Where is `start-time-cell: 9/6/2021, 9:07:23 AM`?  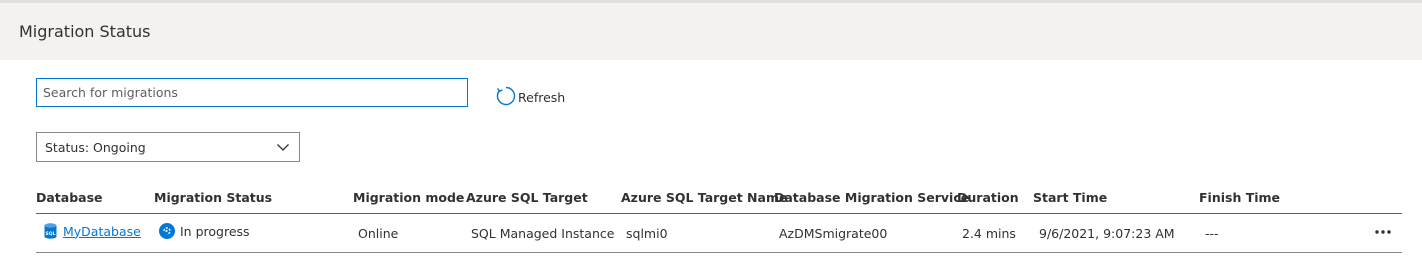 start-time-cell: 9/6/2021, 9:07:23 AM is located at coordinates (1107, 233).